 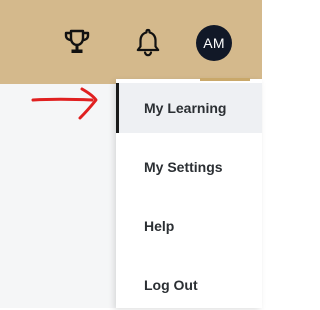 I want to click on achievements-button, so click(x=77, y=42).